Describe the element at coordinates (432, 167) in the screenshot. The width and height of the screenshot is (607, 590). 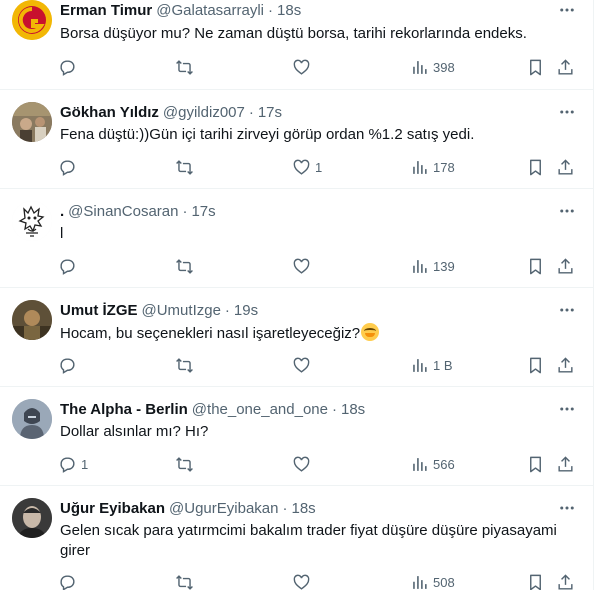
I see `views-button: 178` at that location.